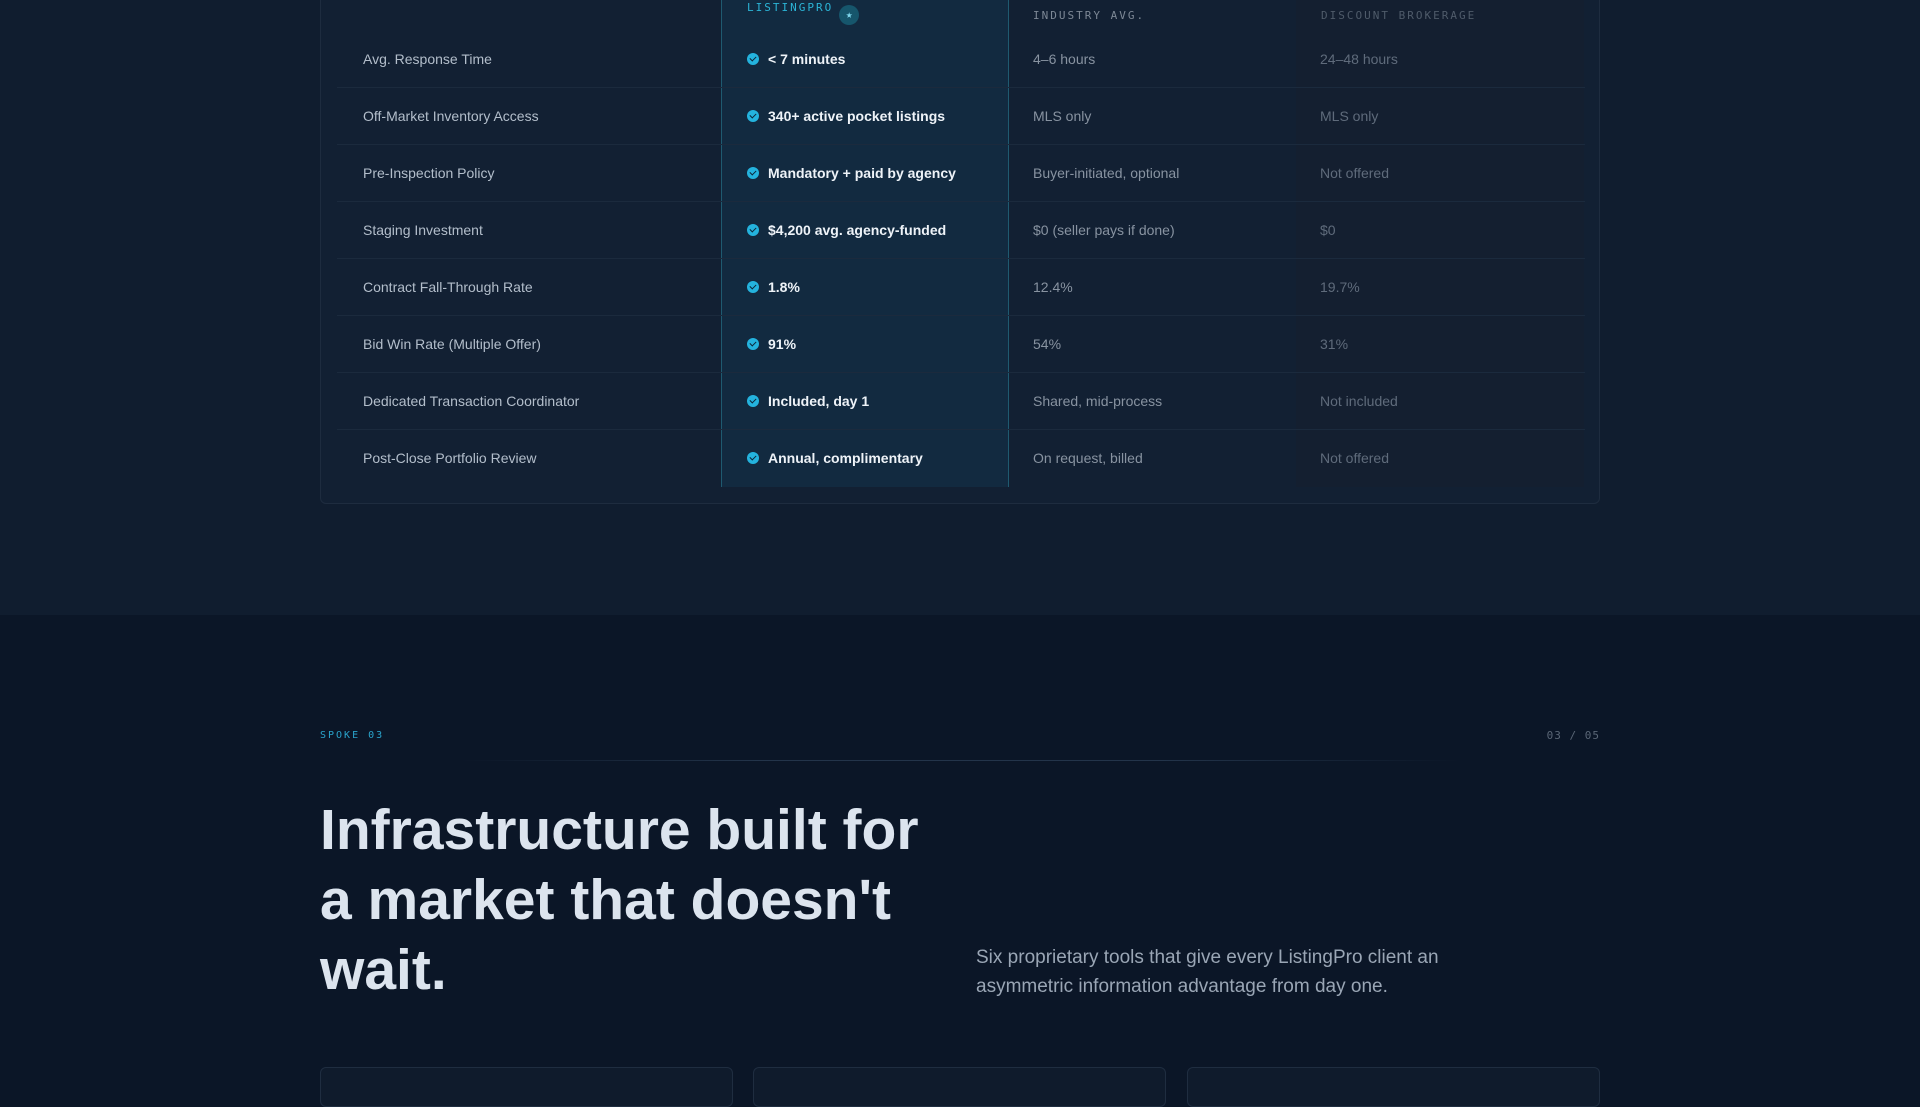 The image size is (1920, 1107). What do you see at coordinates (845, 458) in the screenshot?
I see `listingpro-value: Annual, complimentary` at bounding box center [845, 458].